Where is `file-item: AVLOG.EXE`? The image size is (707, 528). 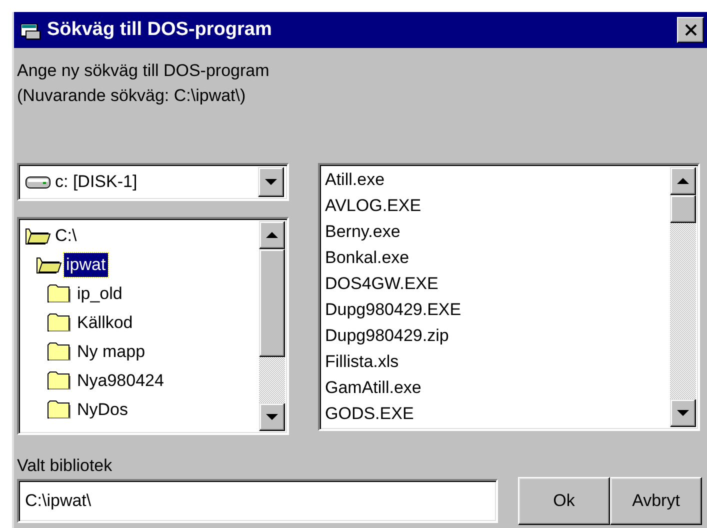 file-item: AVLOG.EXE is located at coordinates (496, 206).